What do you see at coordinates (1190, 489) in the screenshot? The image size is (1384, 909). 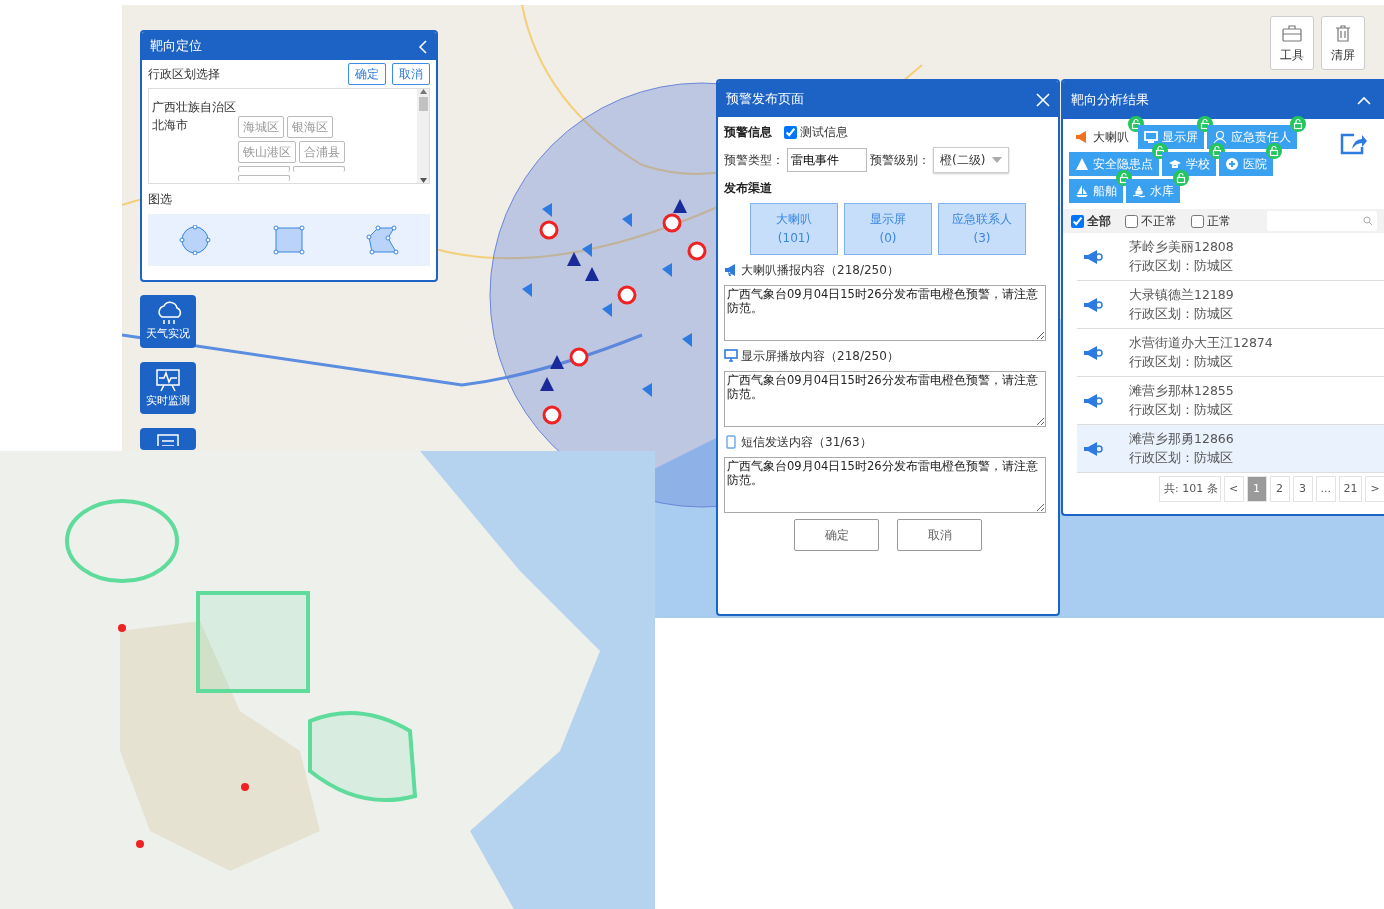 I see `total-count: 共: 101 条` at bounding box center [1190, 489].